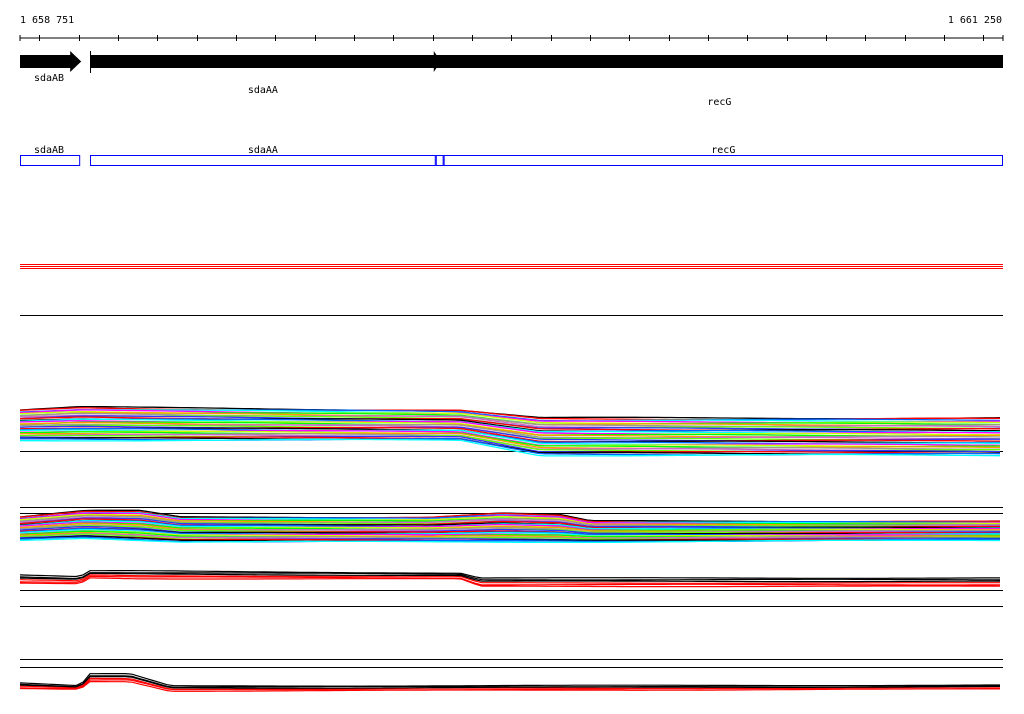 This screenshot has height=714, width=1024. Describe the element at coordinates (512, 79) in the screenshot. I see `gene-track: sdaAB sdaAA recG` at that location.